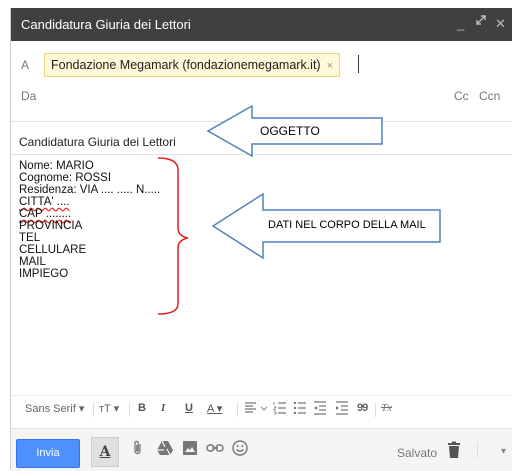  Describe the element at coordinates (347, 225) in the screenshot. I see `body-annotation-label: DATI NEL CORPO DELLA MAIL` at that location.